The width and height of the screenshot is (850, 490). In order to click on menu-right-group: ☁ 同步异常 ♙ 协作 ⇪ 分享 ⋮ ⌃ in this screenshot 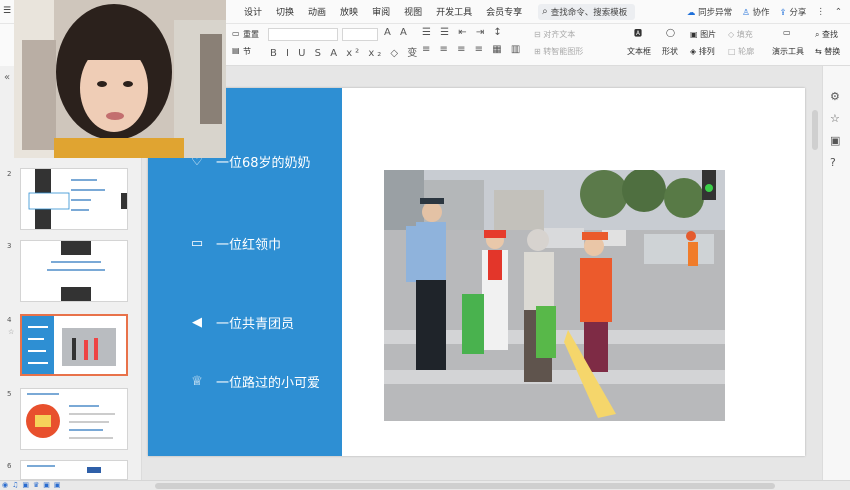, I will do `click(764, 12)`.